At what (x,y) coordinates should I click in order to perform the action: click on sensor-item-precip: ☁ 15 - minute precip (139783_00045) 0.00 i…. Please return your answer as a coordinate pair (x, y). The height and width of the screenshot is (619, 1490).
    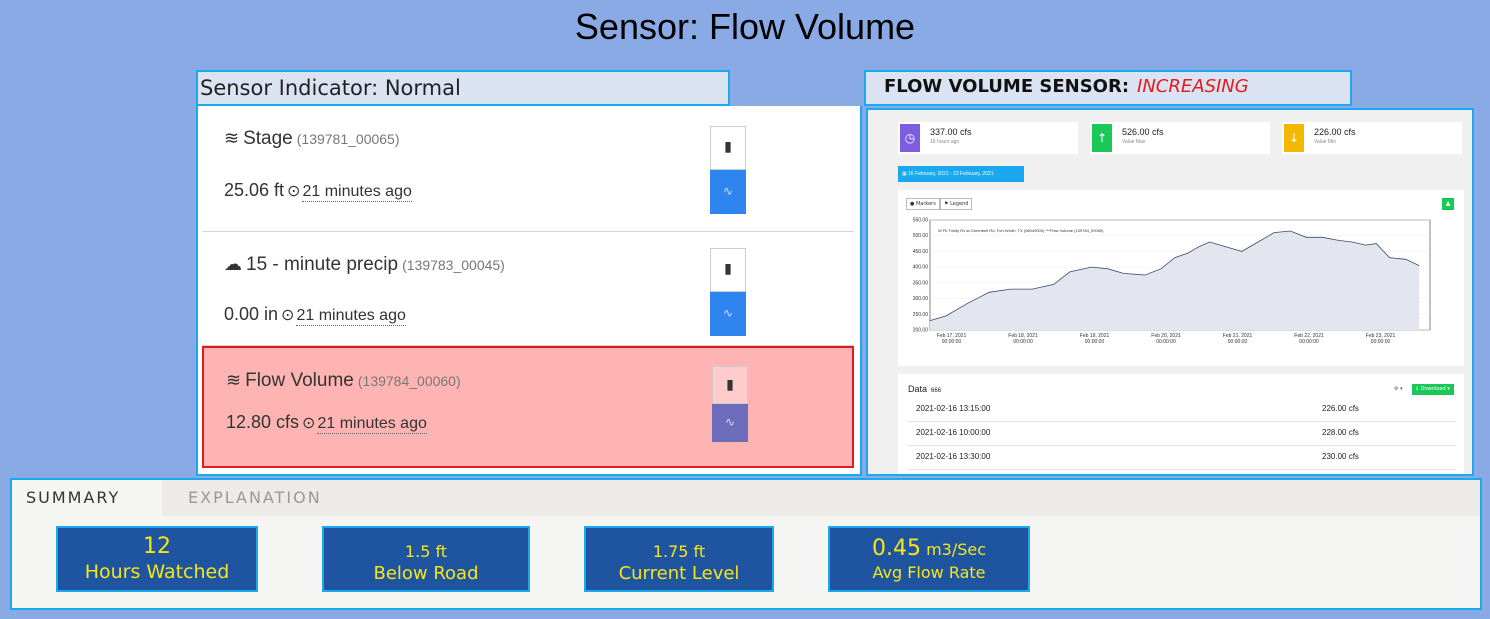
    Looking at the image, I should click on (528, 289).